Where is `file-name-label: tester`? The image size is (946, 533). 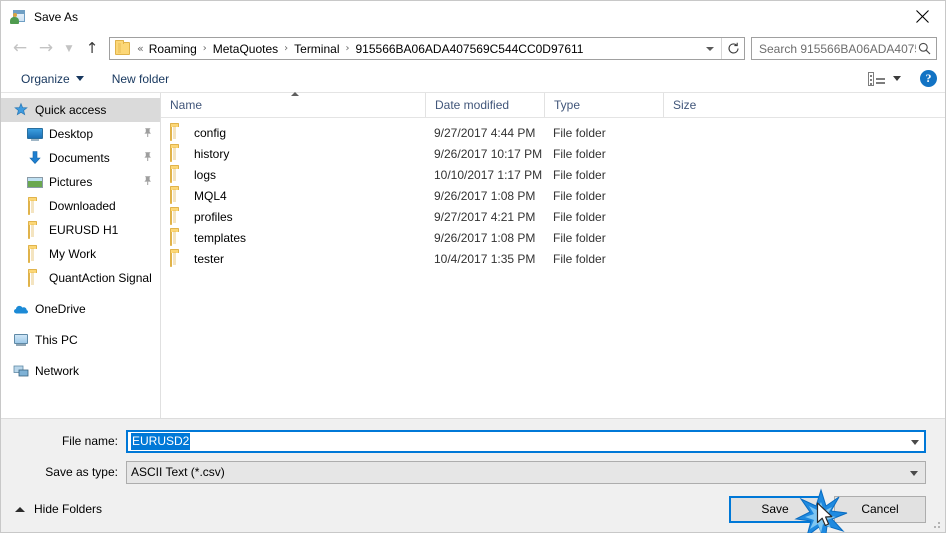
file-name-label: tester is located at coordinates (209, 258).